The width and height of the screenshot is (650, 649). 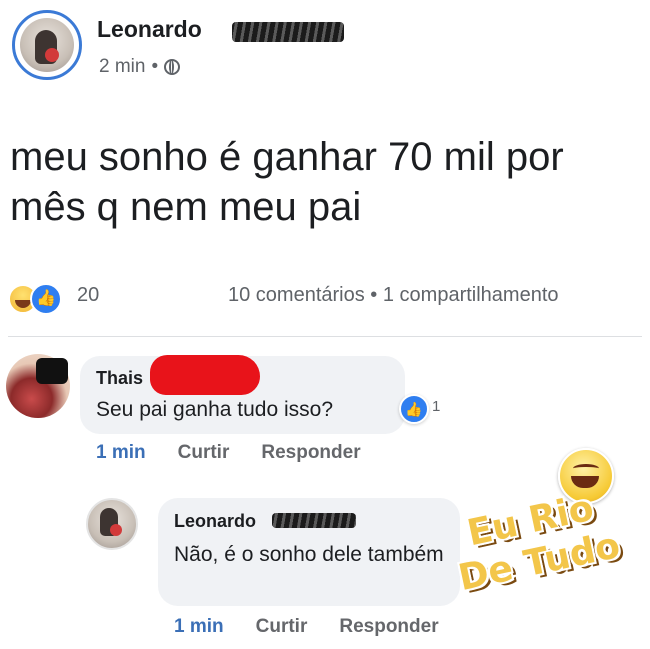 I want to click on comment-time: 1 min, so click(x=121, y=453).